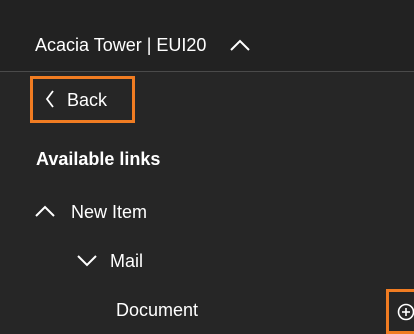  What do you see at coordinates (157, 310) in the screenshot?
I see `tree-item-document: Document` at bounding box center [157, 310].